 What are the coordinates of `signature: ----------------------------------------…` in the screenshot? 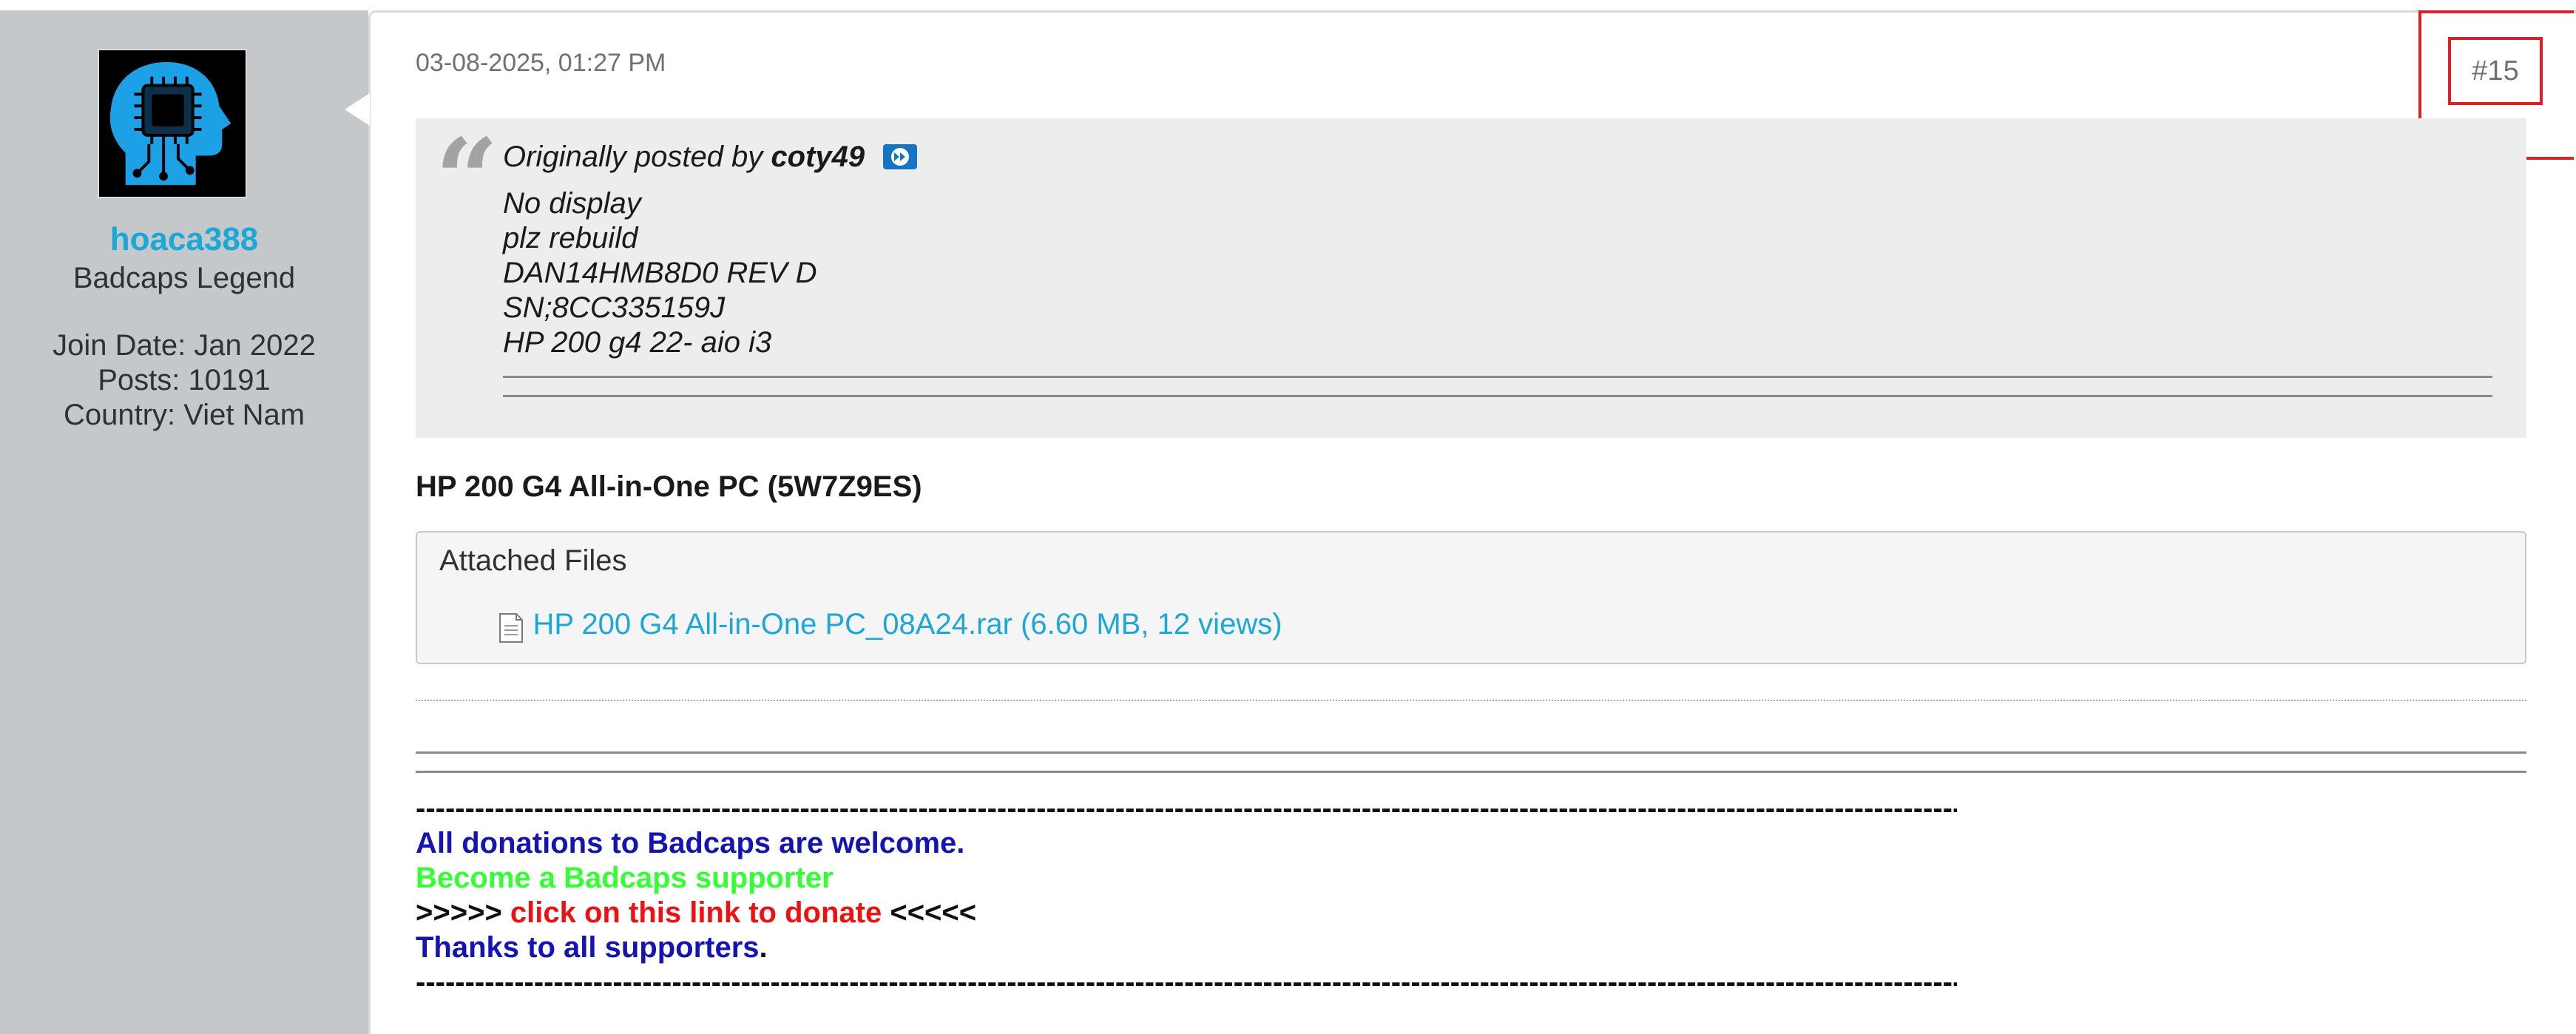 It's located at (1186, 896).